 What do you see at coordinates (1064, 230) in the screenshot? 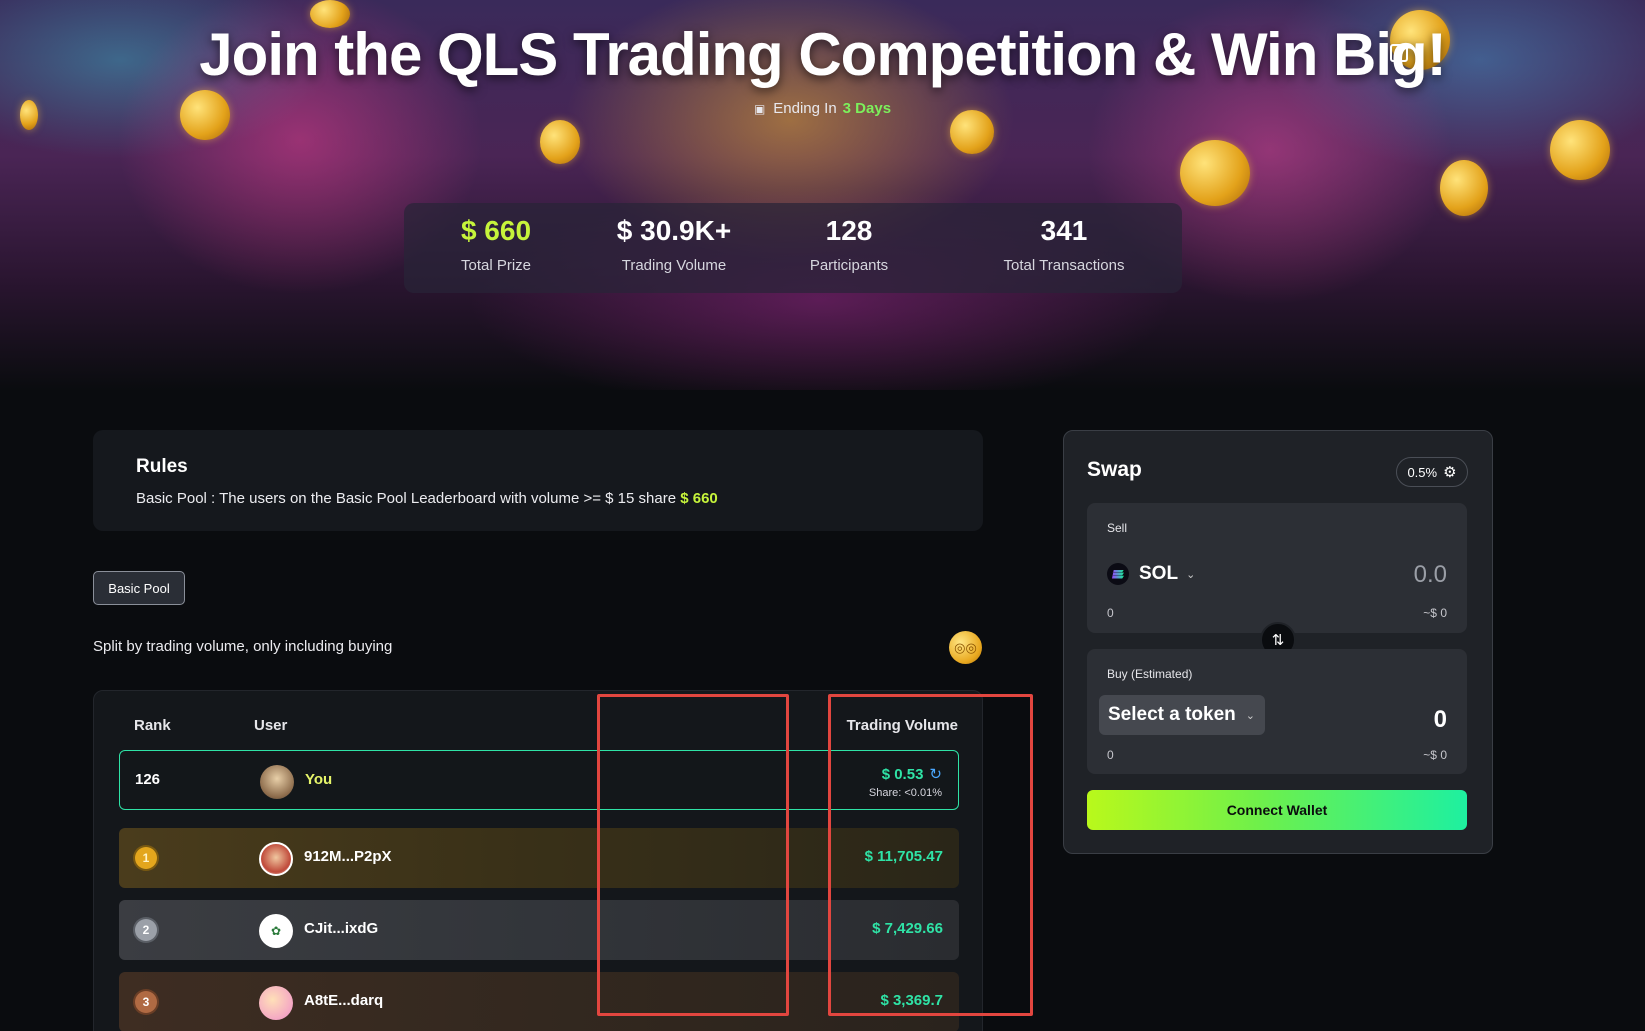
I see `stat-value: 341` at bounding box center [1064, 230].